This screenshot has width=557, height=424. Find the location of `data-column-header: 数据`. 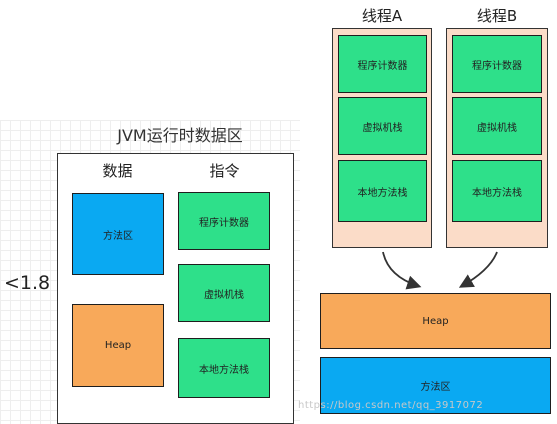

data-column-header: 数据 is located at coordinates (117, 171).